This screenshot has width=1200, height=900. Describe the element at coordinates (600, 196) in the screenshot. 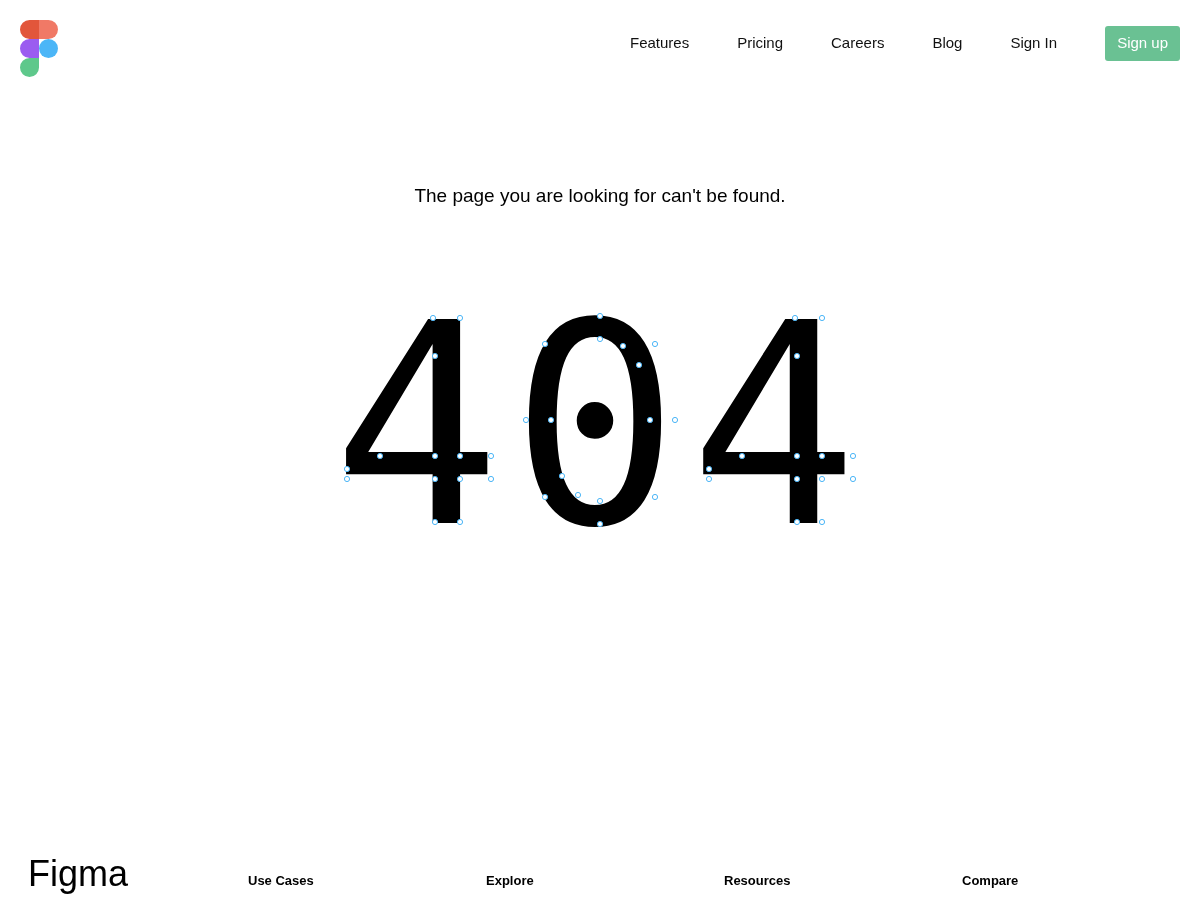

I see `error-message: The page you are looking for can't be found.` at that location.